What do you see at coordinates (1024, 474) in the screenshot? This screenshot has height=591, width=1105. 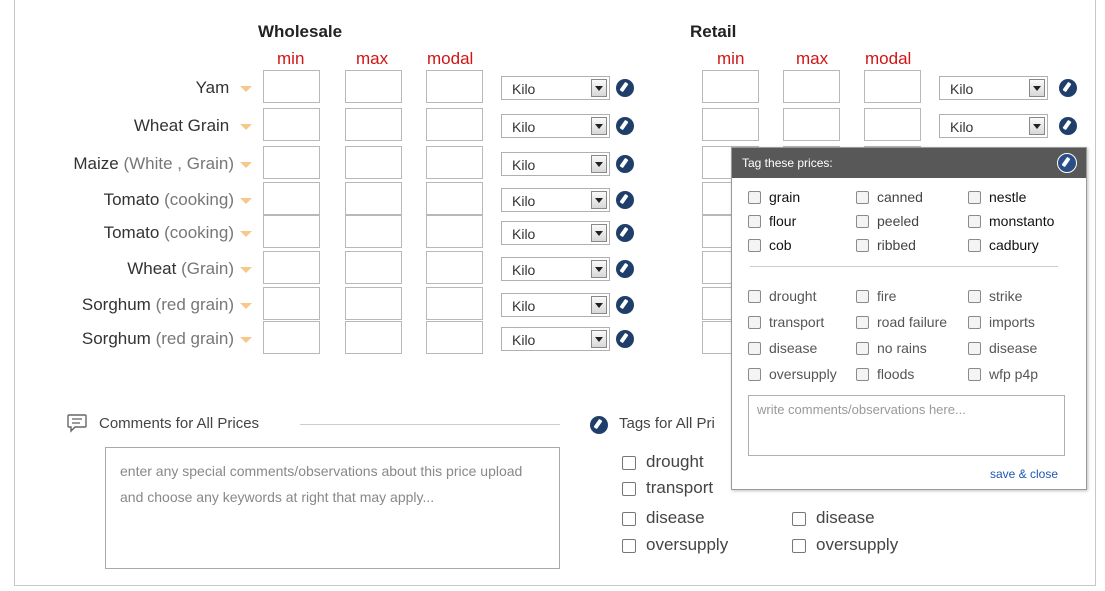 I see `save-close-link: save & close` at bounding box center [1024, 474].